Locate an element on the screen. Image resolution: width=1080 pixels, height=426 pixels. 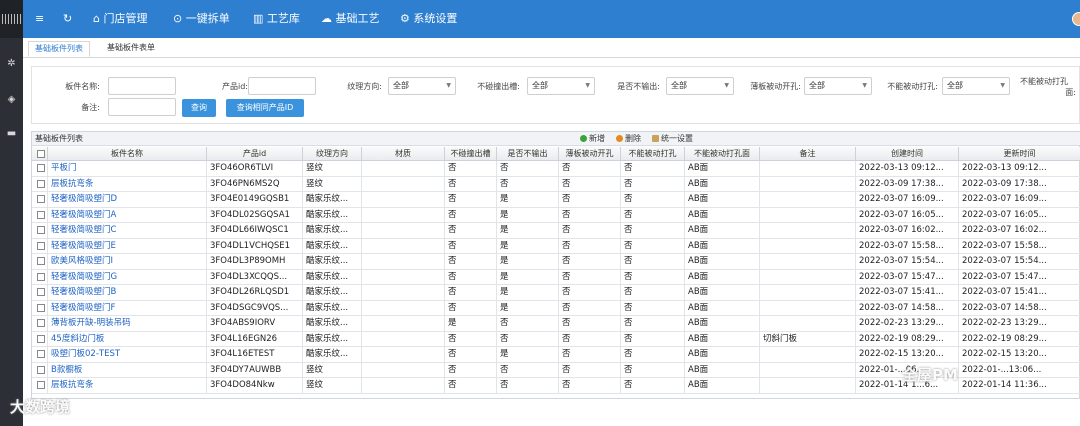
col-board-name-cell: 平板门 is located at coordinates (127, 168).